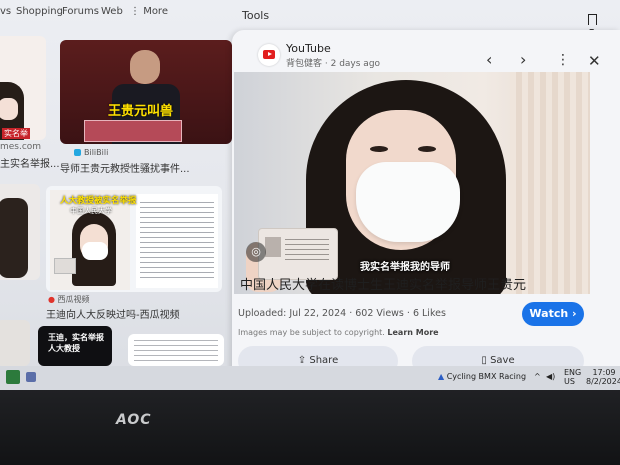 This screenshot has height=465, width=620. Describe the element at coordinates (324, 360) in the screenshot. I see `share-label: Share` at that location.